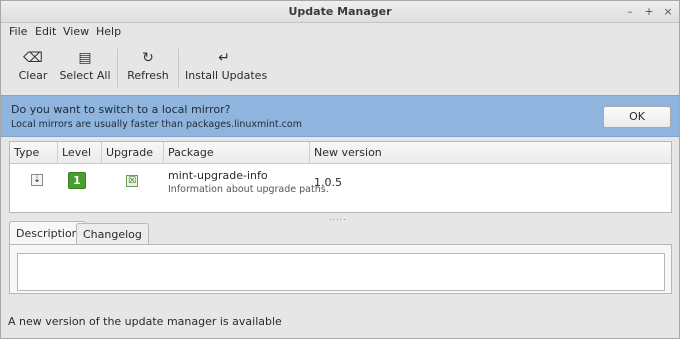  I want to click on close-icon: ×, so click(668, 12).